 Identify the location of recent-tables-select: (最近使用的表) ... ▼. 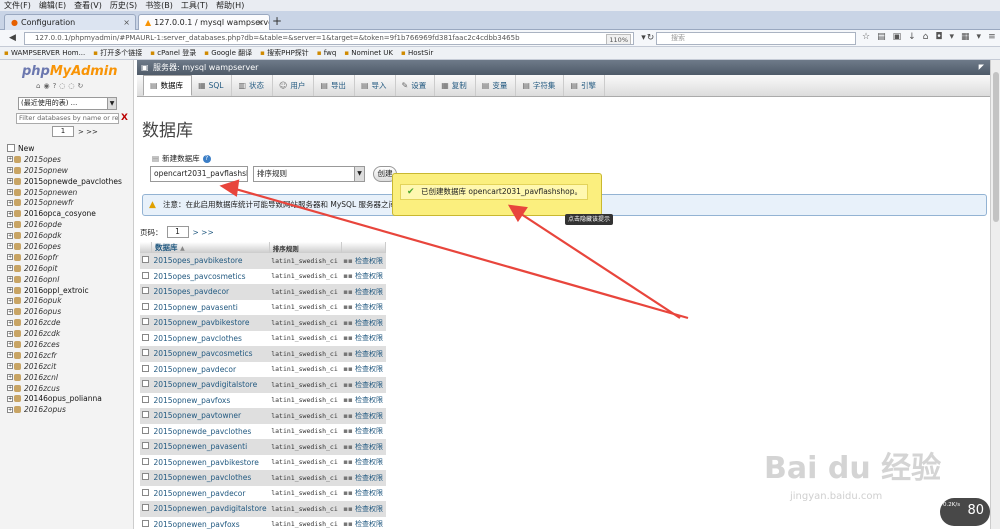
(67, 103).